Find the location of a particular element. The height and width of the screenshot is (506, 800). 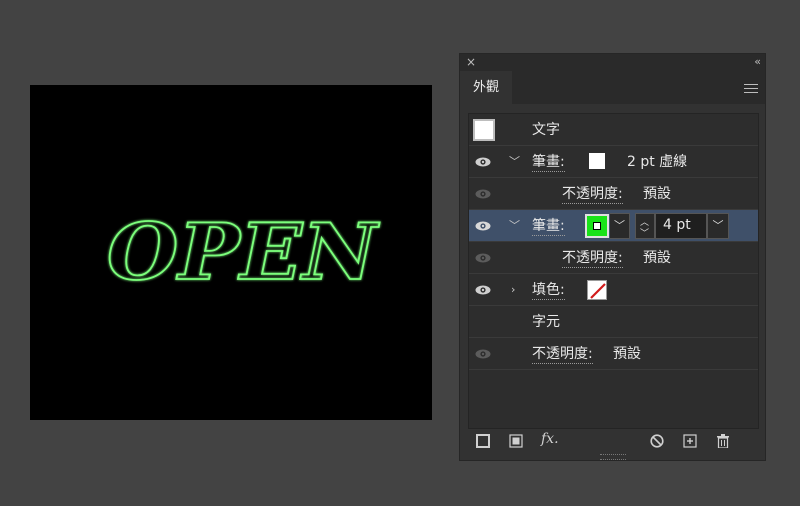

stroke-row-1: ﹀ 筆畫: 2 pt 虛線 is located at coordinates (613, 162).